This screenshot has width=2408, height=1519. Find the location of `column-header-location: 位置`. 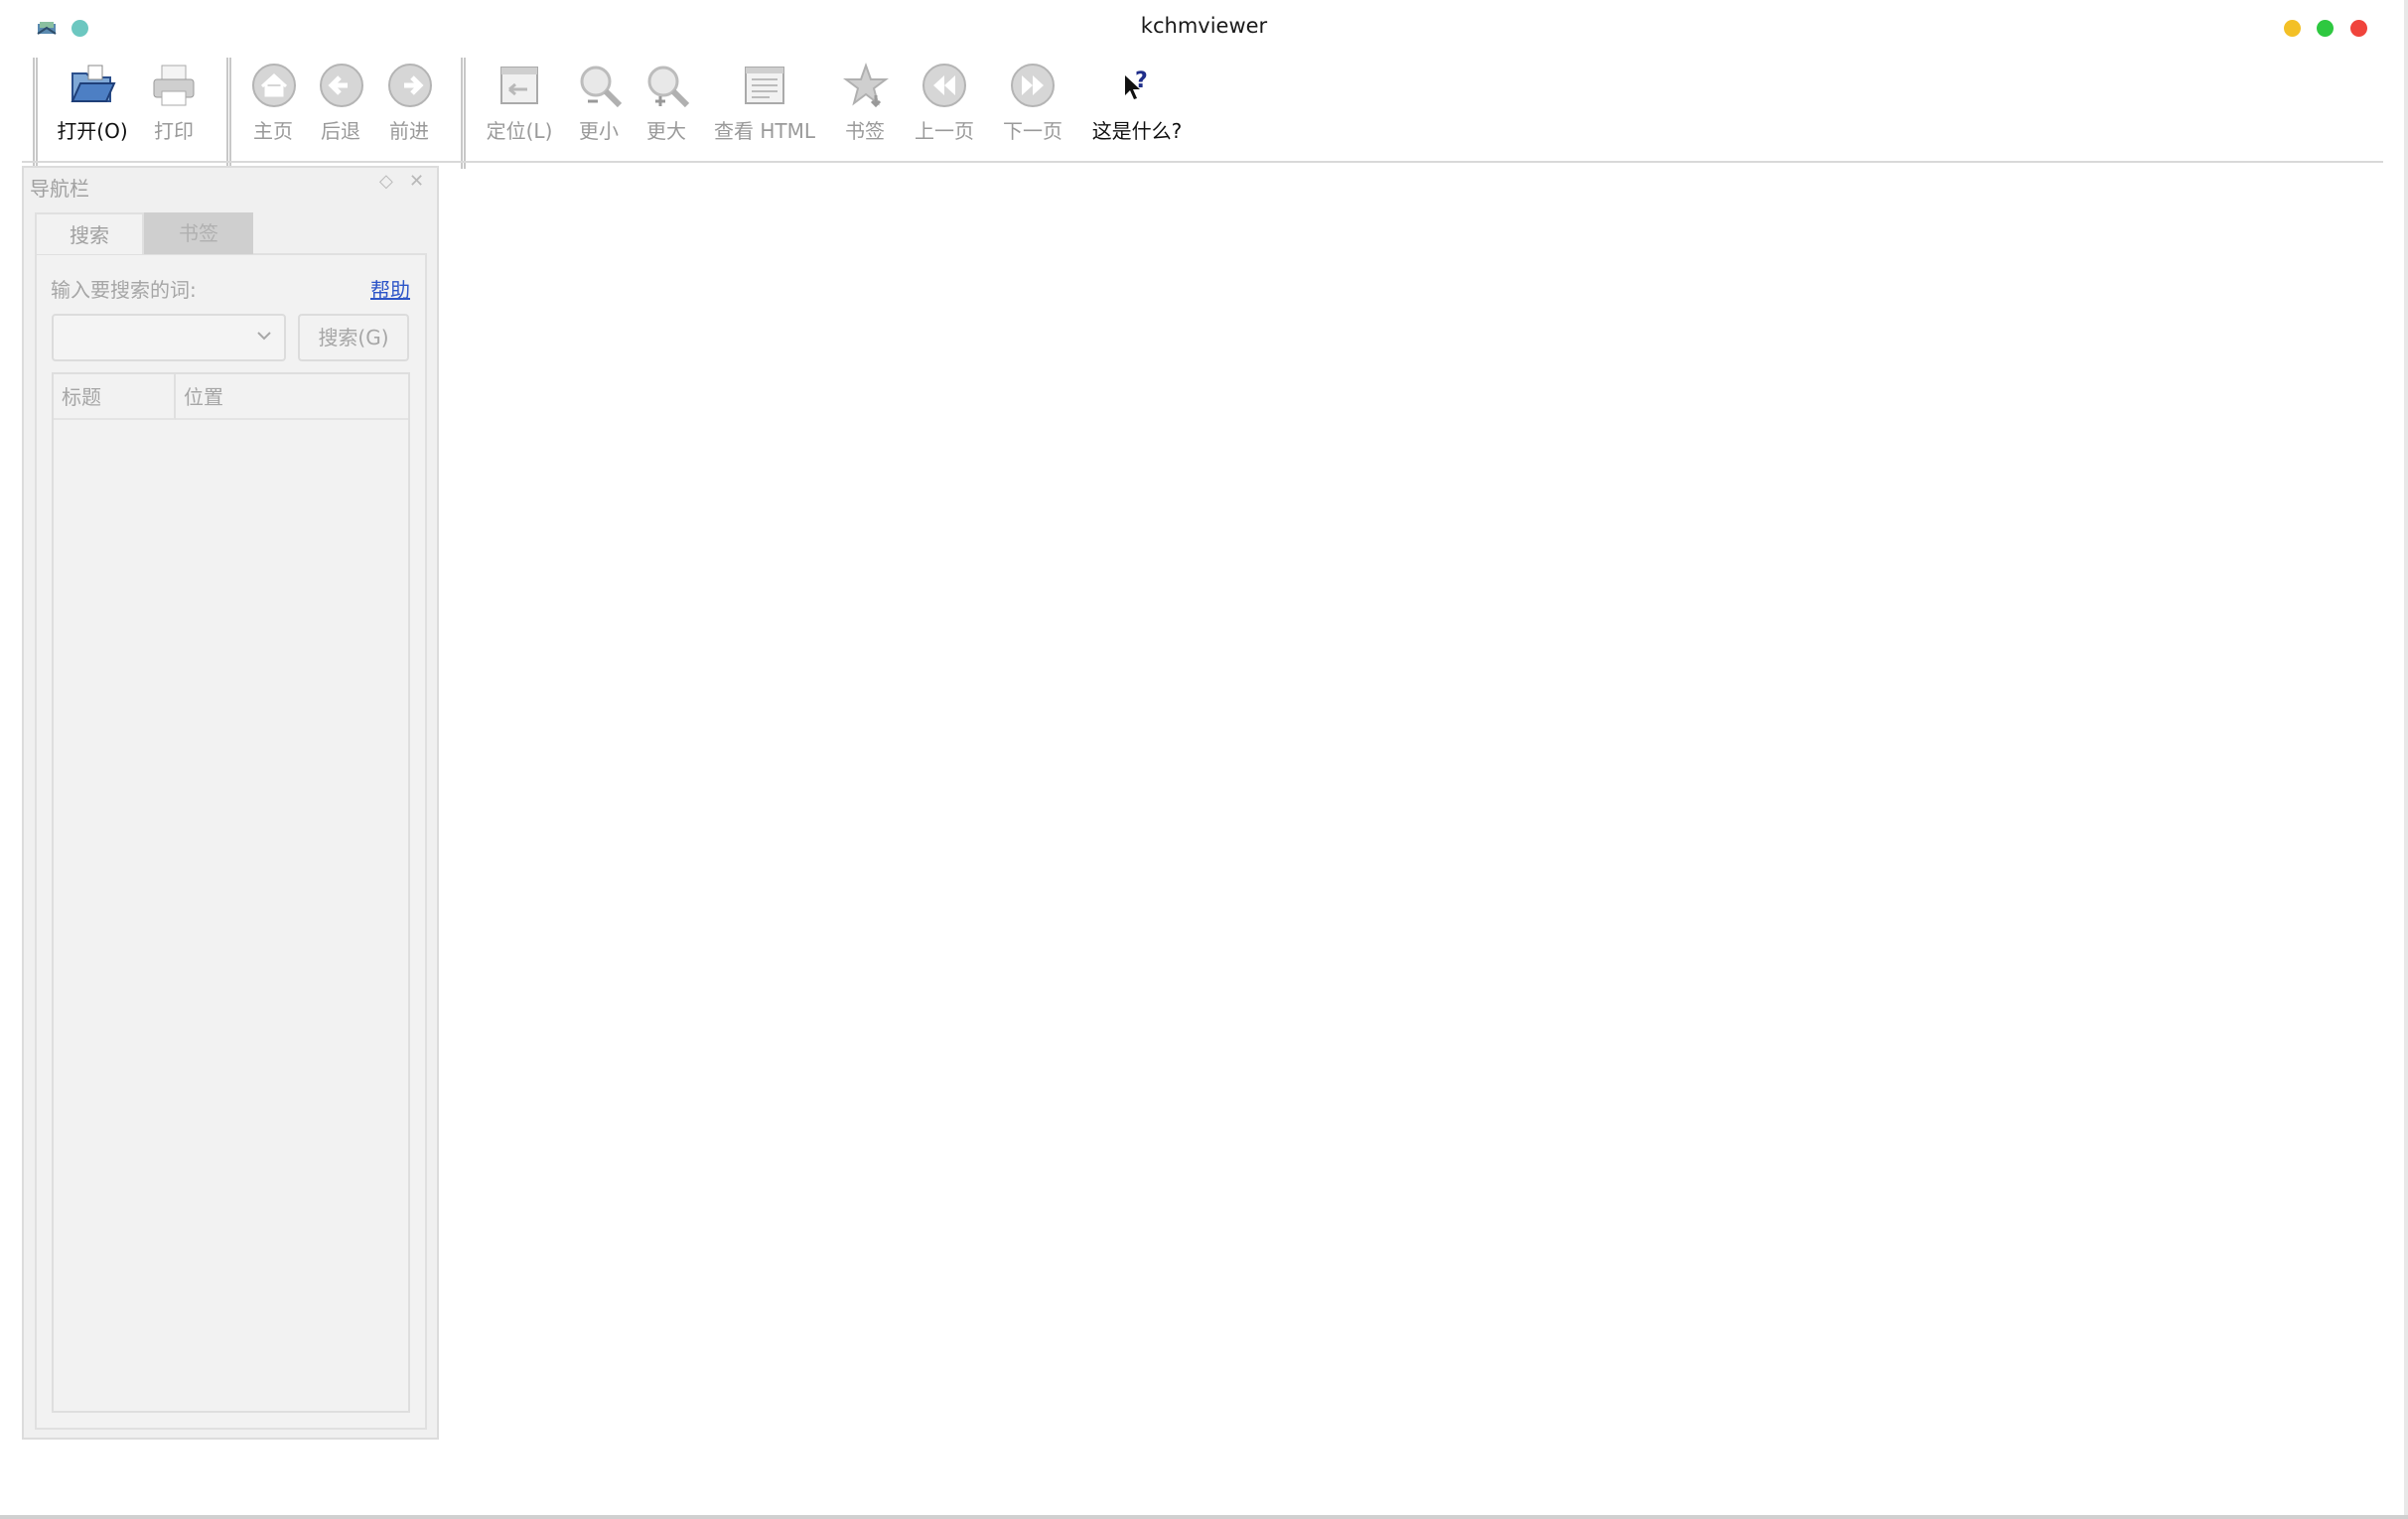

column-header-location: 位置 is located at coordinates (292, 397).